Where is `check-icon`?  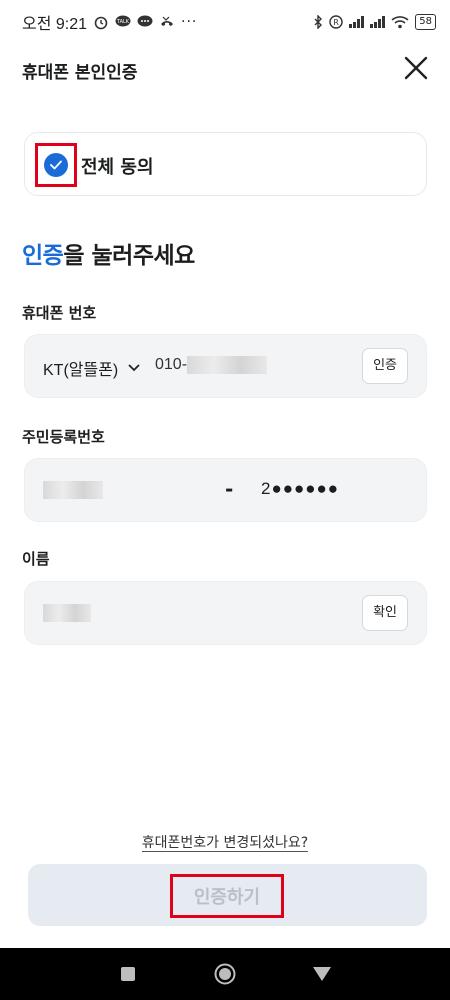
check-icon is located at coordinates (56, 165).